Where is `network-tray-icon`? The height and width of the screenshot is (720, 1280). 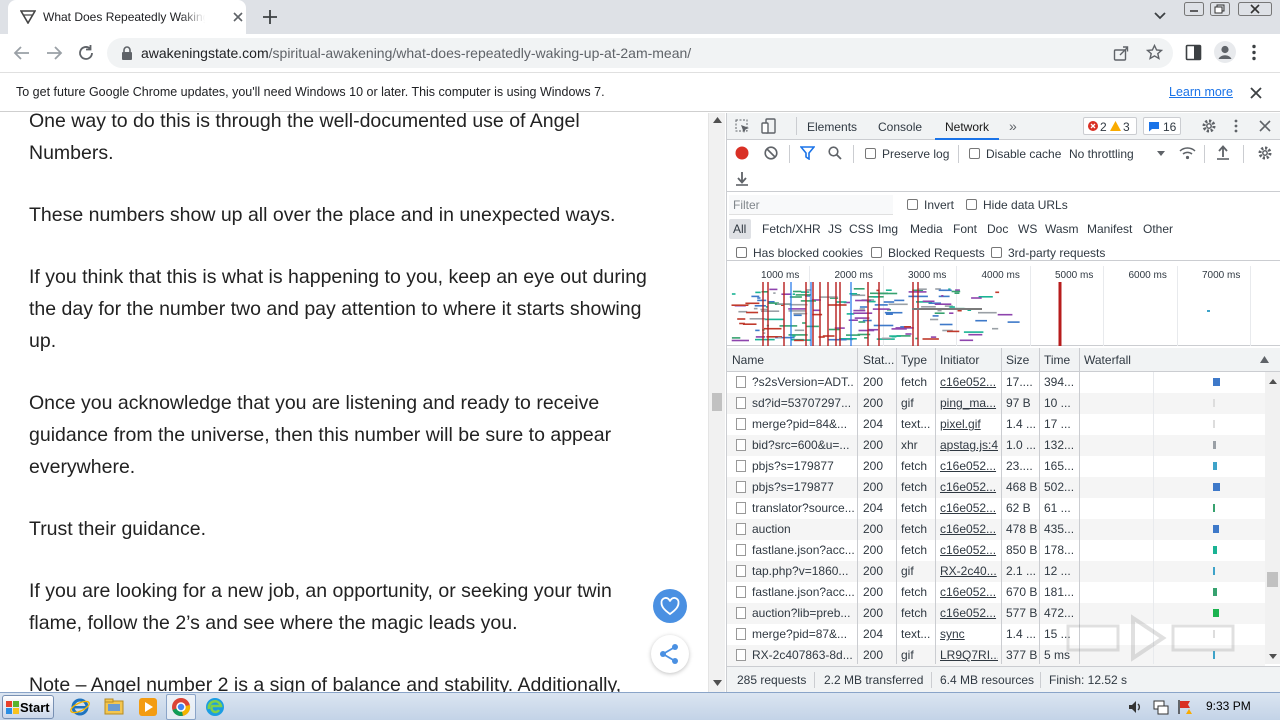
network-tray-icon is located at coordinates (1161, 707).